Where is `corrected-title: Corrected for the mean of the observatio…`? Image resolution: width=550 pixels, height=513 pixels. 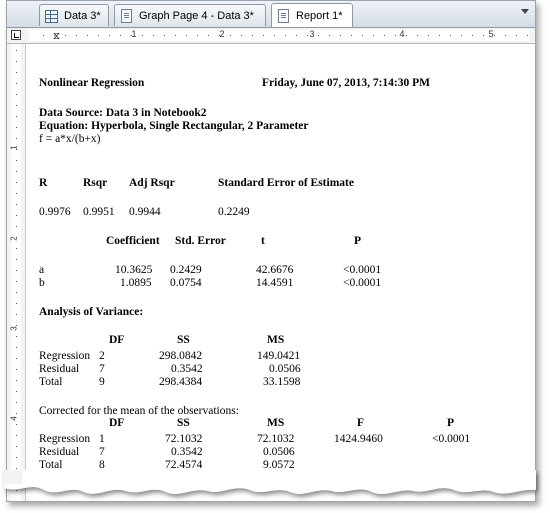 corrected-title: Corrected for the mean of the observatio… is located at coordinates (139, 411).